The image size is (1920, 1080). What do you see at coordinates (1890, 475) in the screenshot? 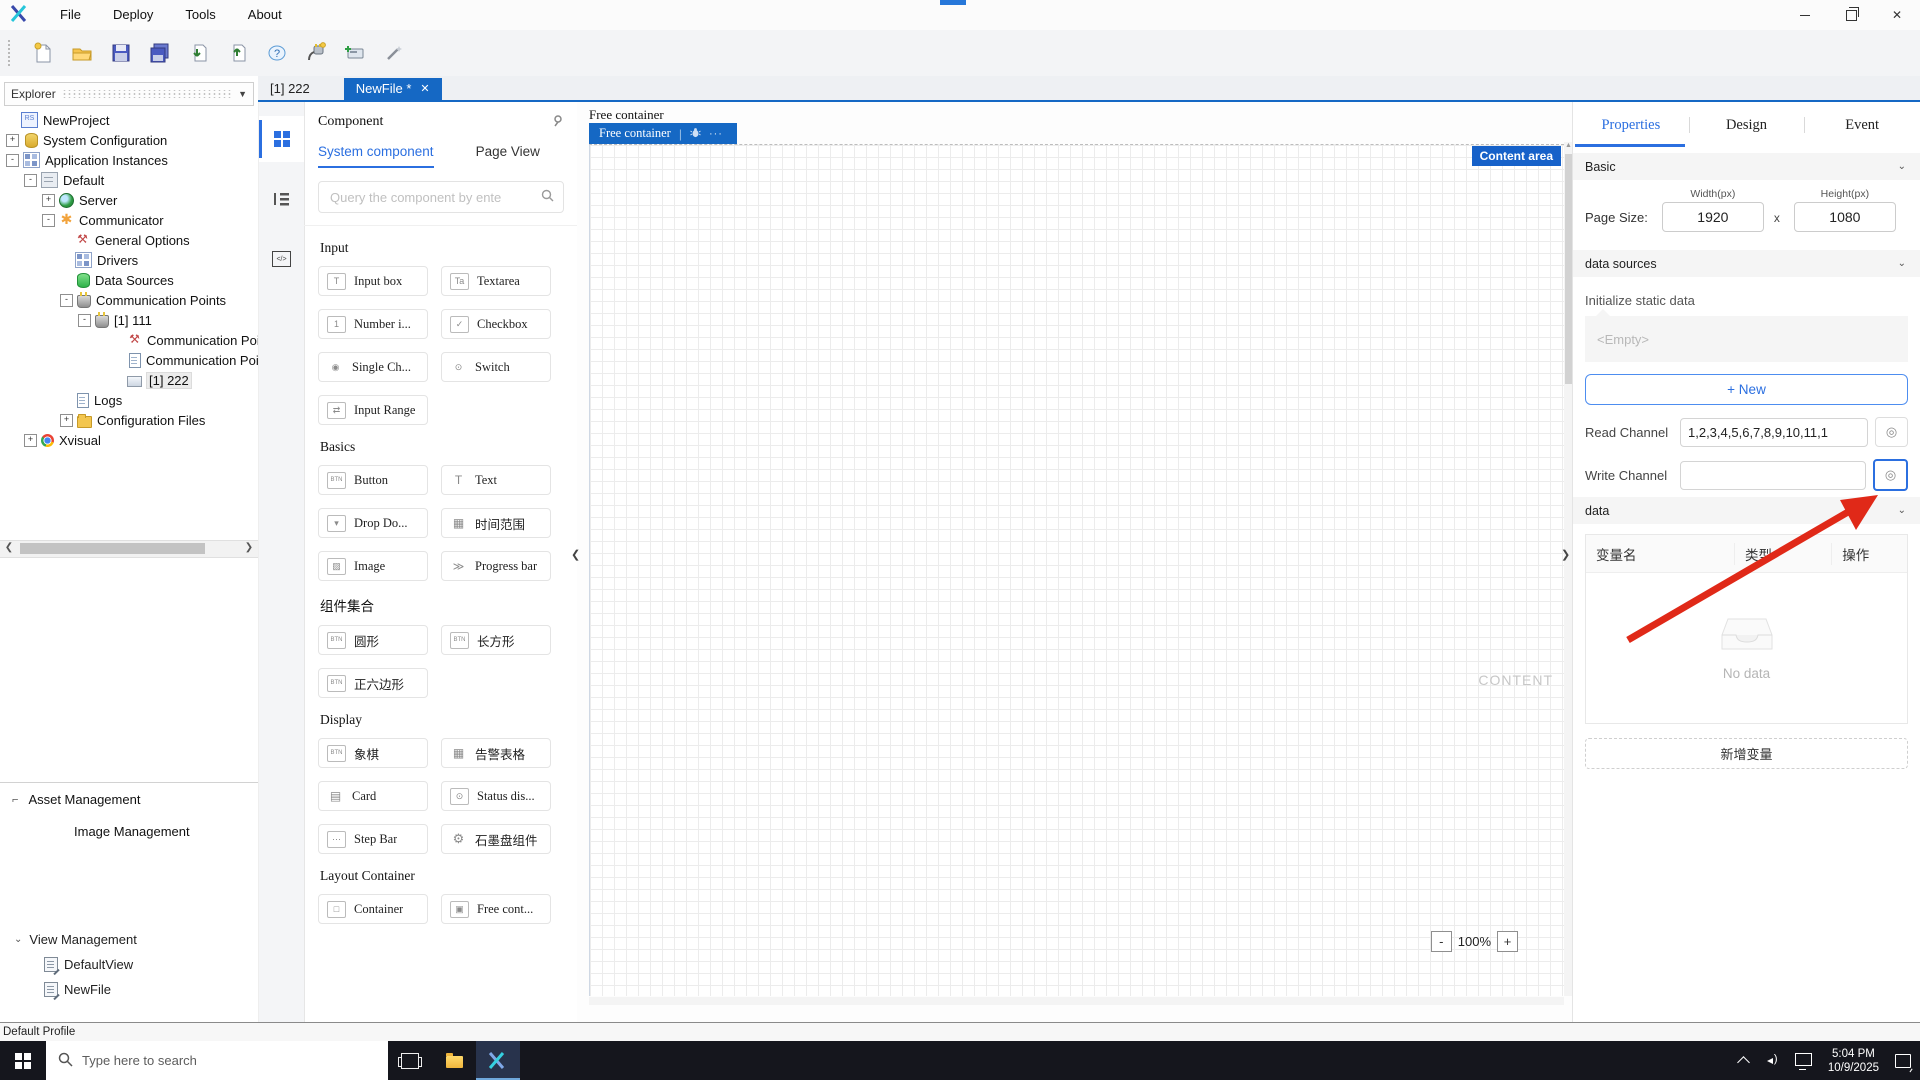
I see `write-channel-picker-button: ◎` at bounding box center [1890, 475].